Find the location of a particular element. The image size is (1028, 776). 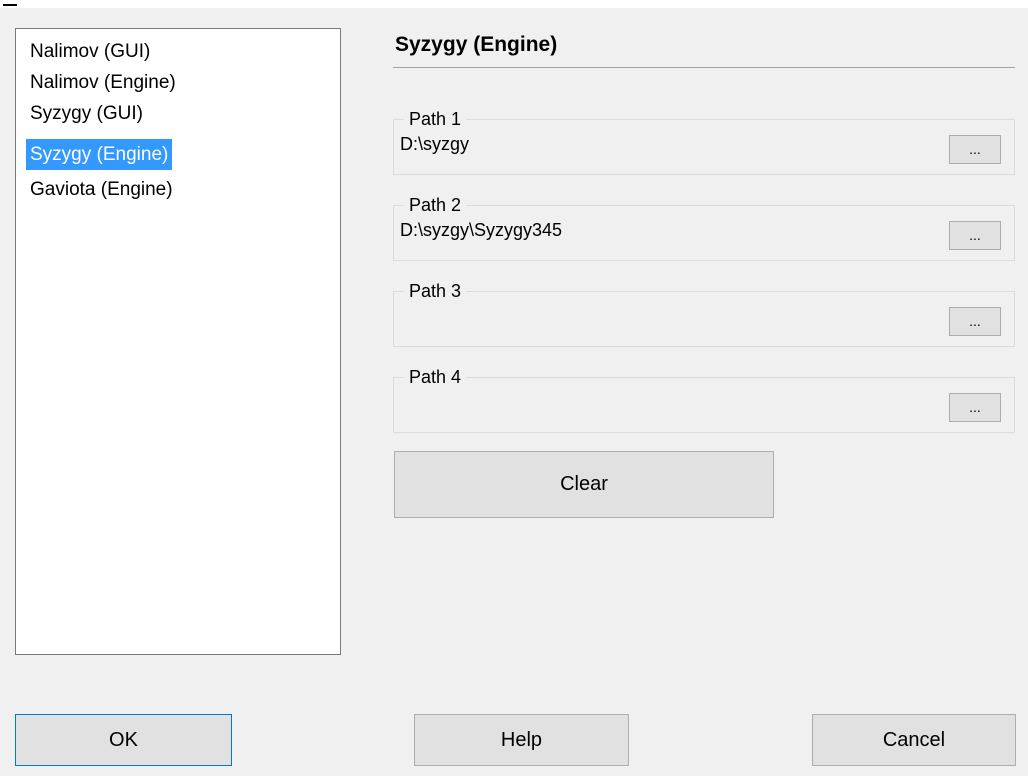

ok-button: OK is located at coordinates (123, 740).